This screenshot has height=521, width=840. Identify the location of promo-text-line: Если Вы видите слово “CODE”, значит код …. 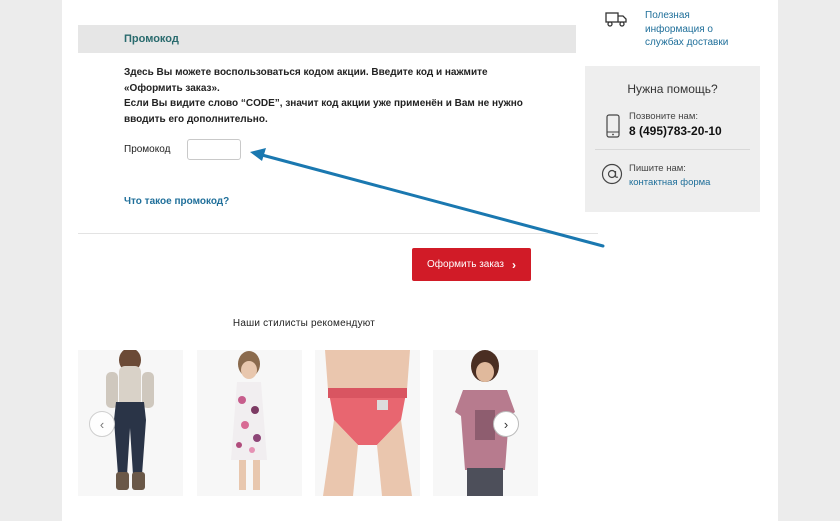
(323, 103).